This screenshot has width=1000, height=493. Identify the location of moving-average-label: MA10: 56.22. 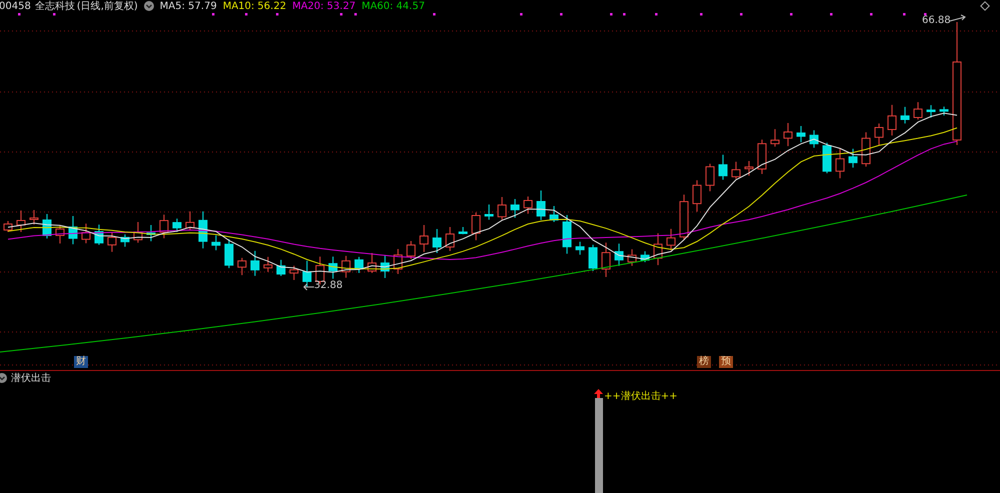
(254, 6).